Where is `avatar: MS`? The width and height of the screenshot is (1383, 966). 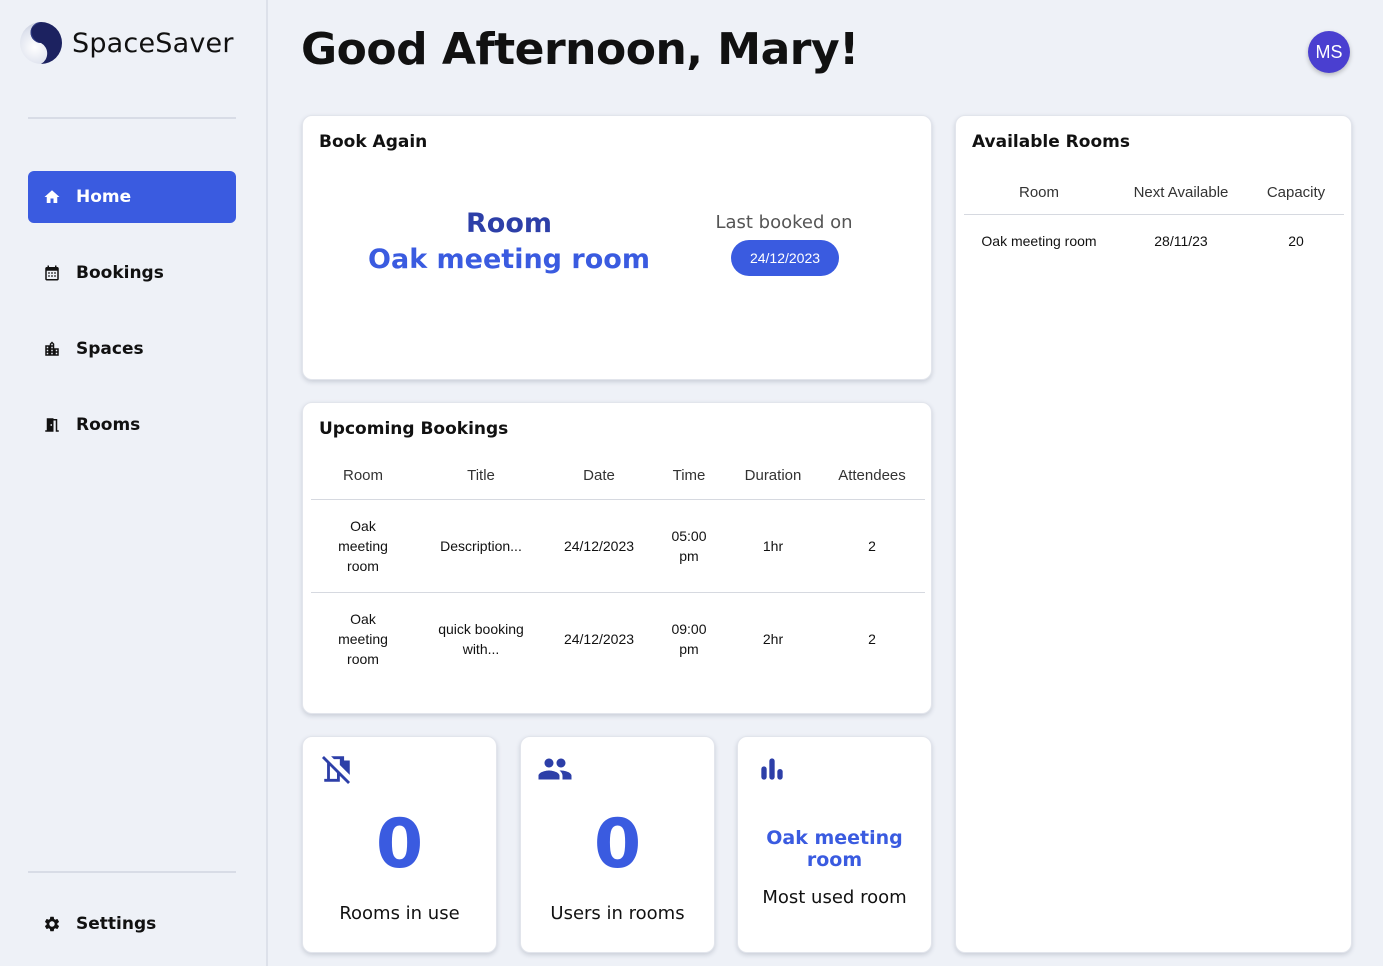 avatar: MS is located at coordinates (1329, 52).